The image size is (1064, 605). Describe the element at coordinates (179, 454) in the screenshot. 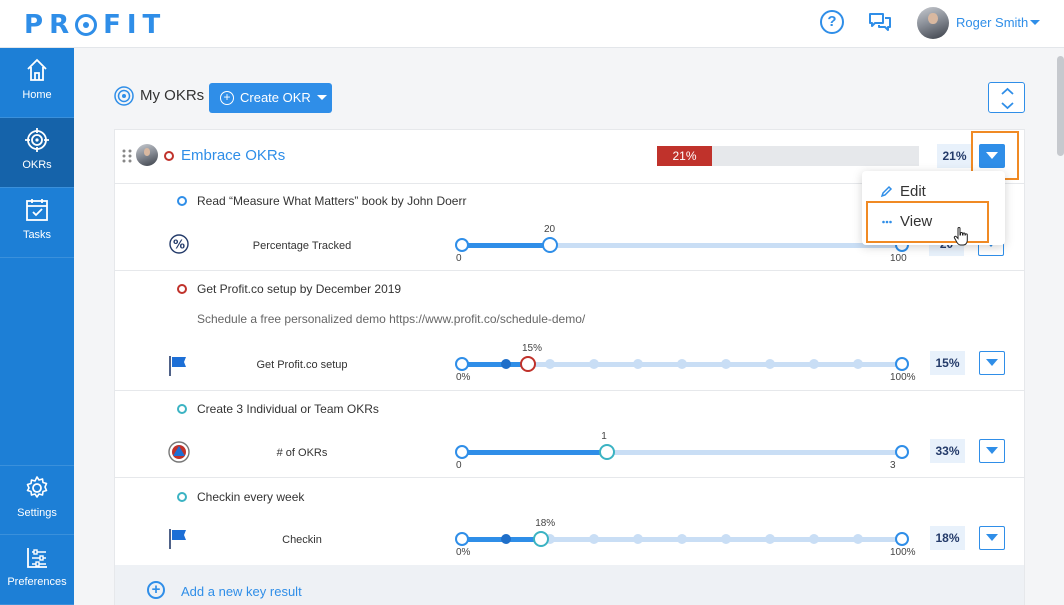

I see `triangle-icon` at that location.